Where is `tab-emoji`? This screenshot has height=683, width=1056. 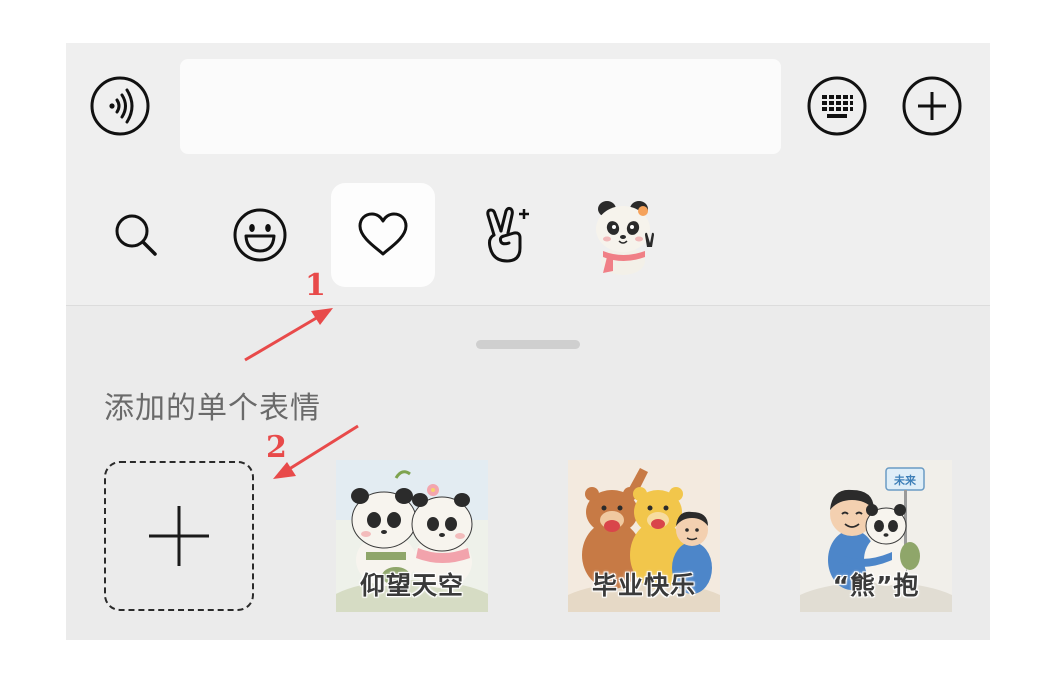
tab-emoji is located at coordinates (260, 235).